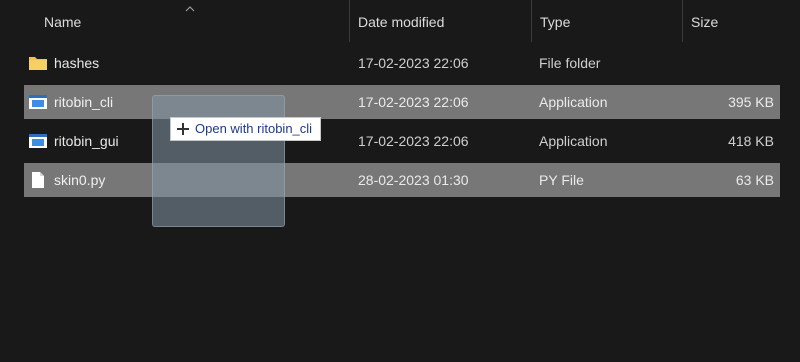 The width and height of the screenshot is (800, 362). What do you see at coordinates (218, 161) in the screenshot?
I see `drag-preview` at bounding box center [218, 161].